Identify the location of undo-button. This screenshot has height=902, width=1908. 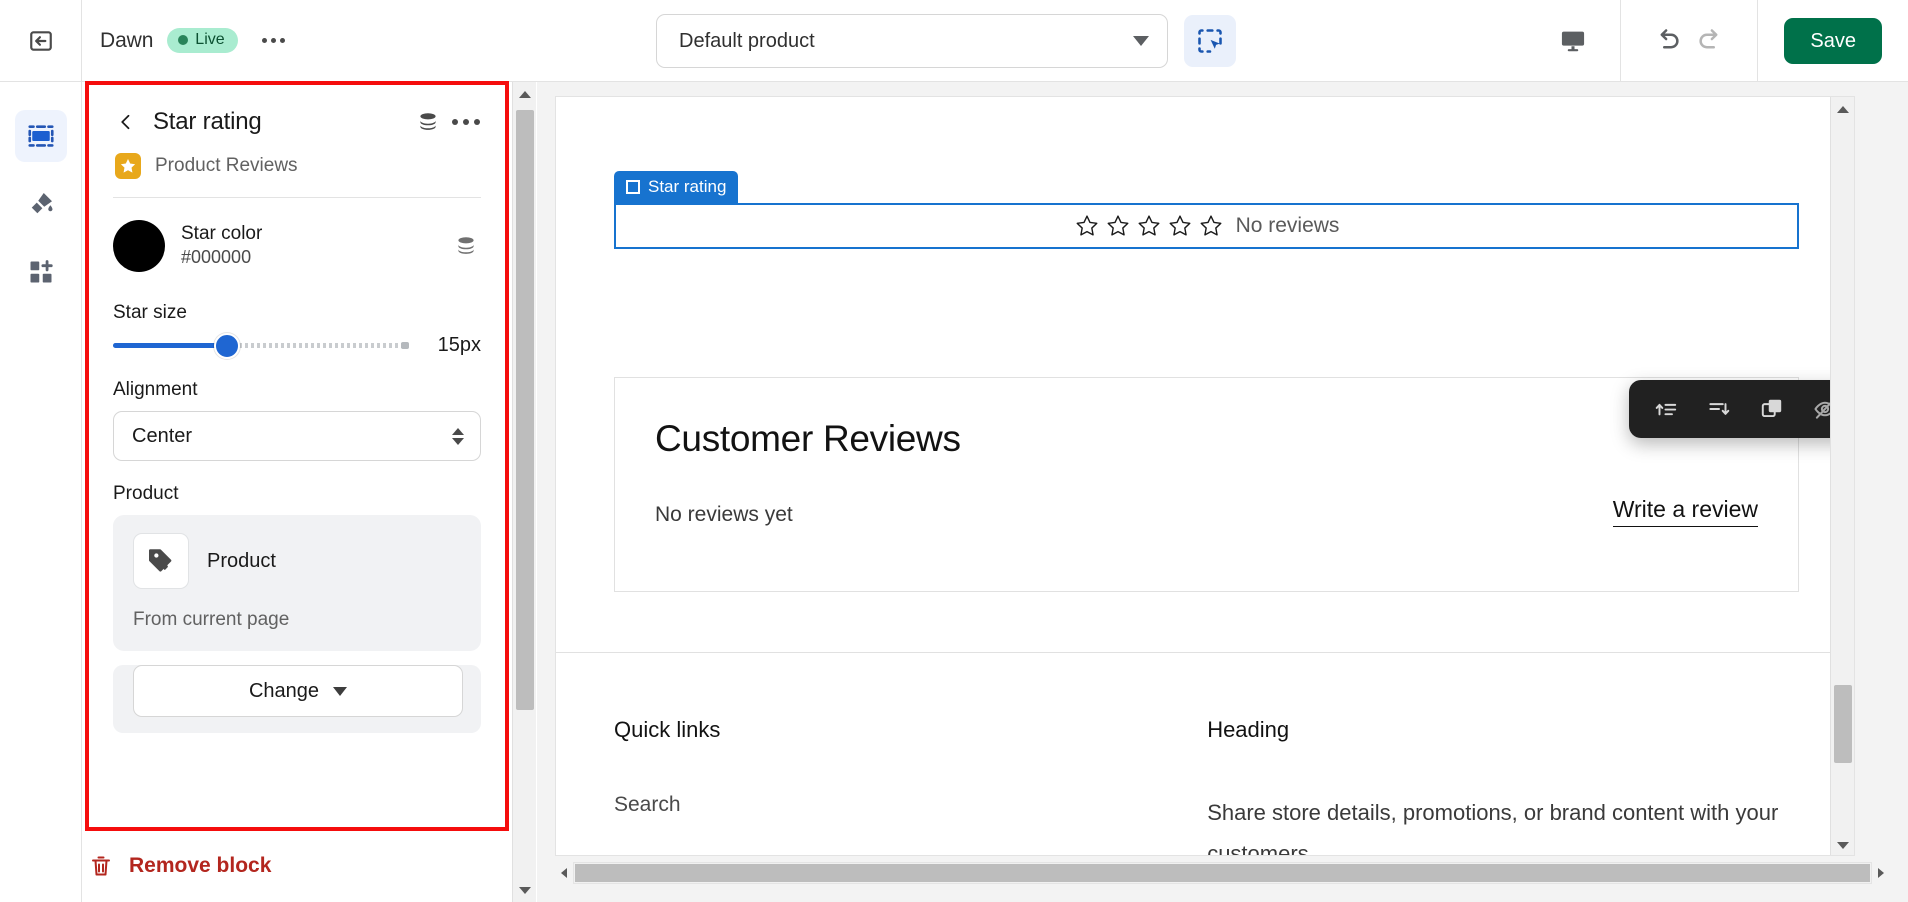
(1668, 41).